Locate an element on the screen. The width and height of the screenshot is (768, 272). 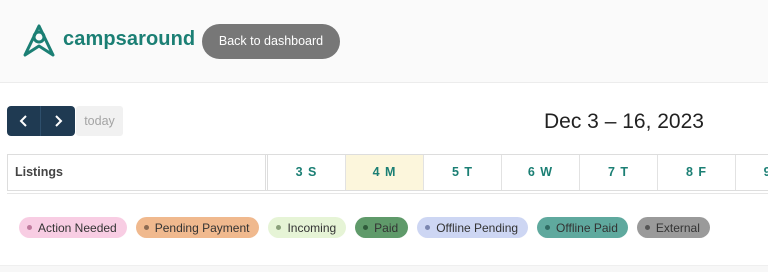
calendar-body-edge is located at coordinates (384, 268).